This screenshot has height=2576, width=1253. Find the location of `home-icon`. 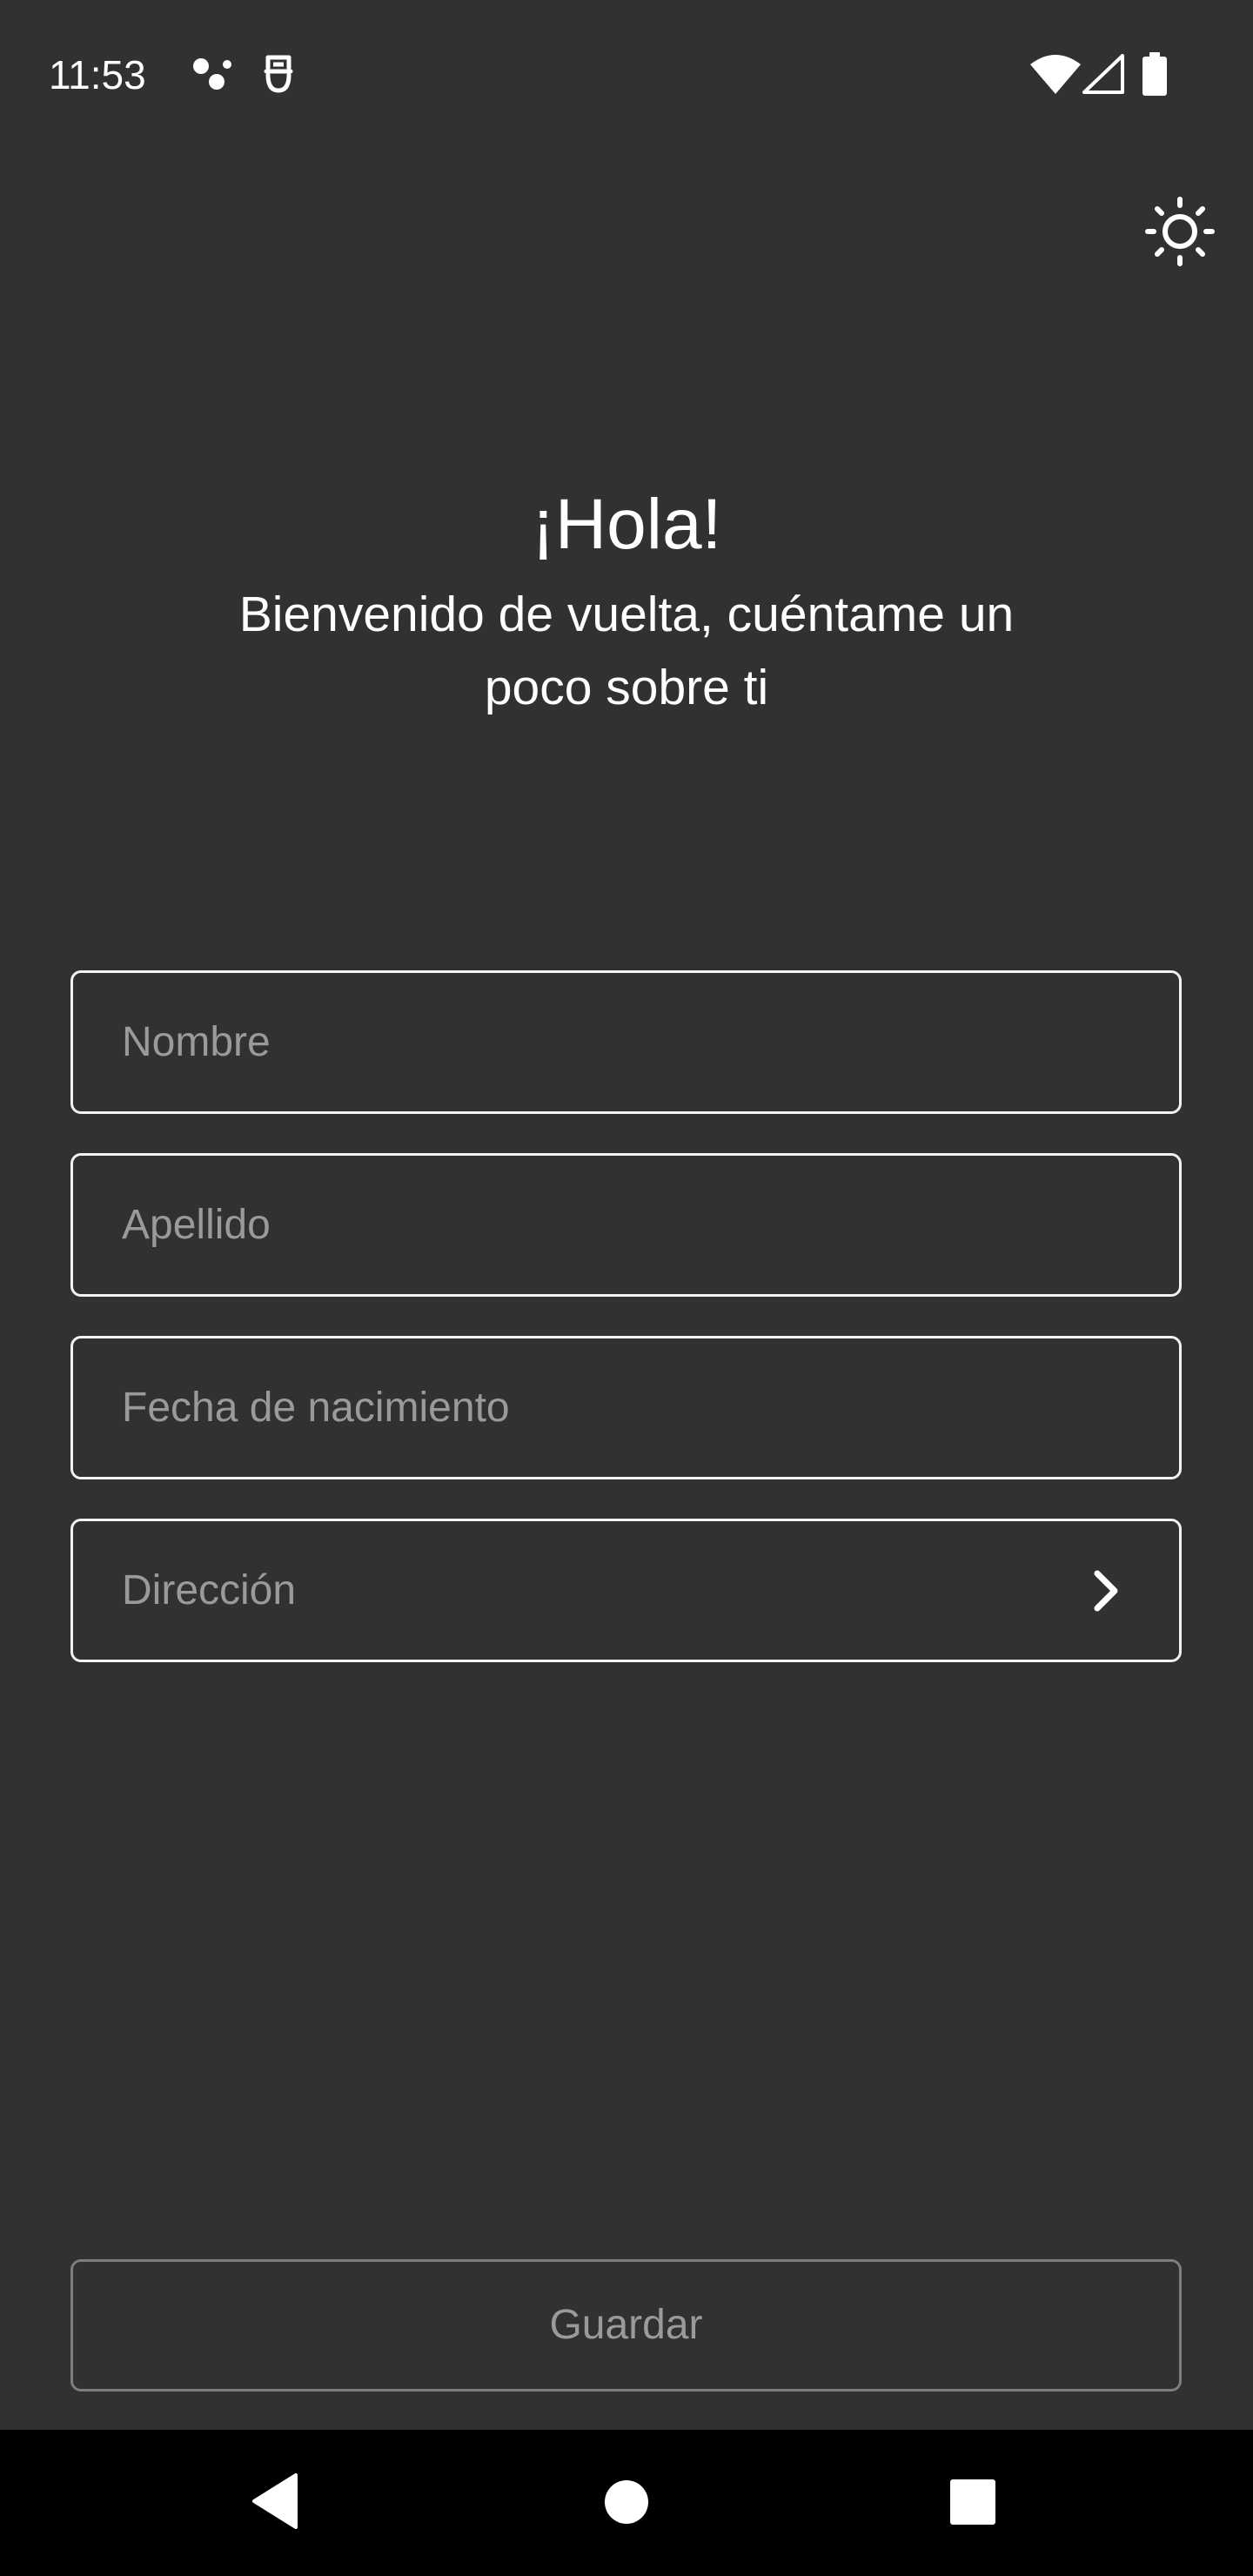

home-icon is located at coordinates (626, 2504).